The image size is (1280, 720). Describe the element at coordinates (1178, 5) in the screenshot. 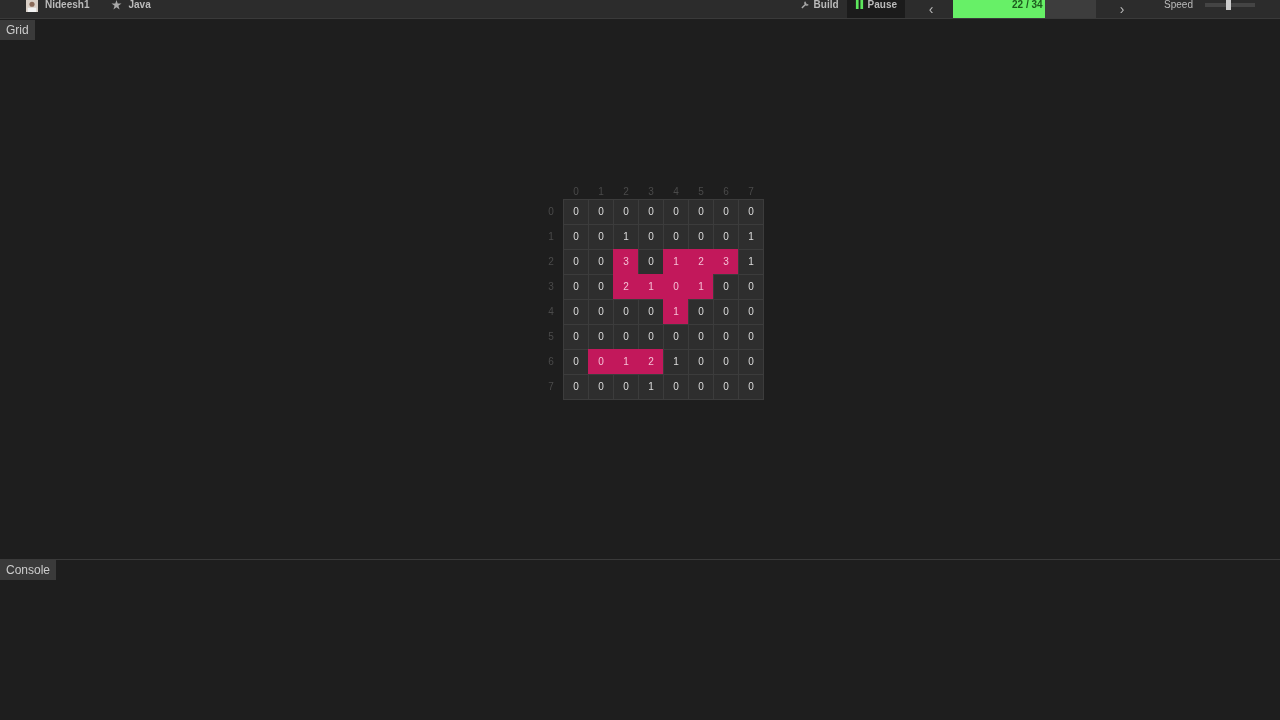

I see `speed-label: Speed` at that location.